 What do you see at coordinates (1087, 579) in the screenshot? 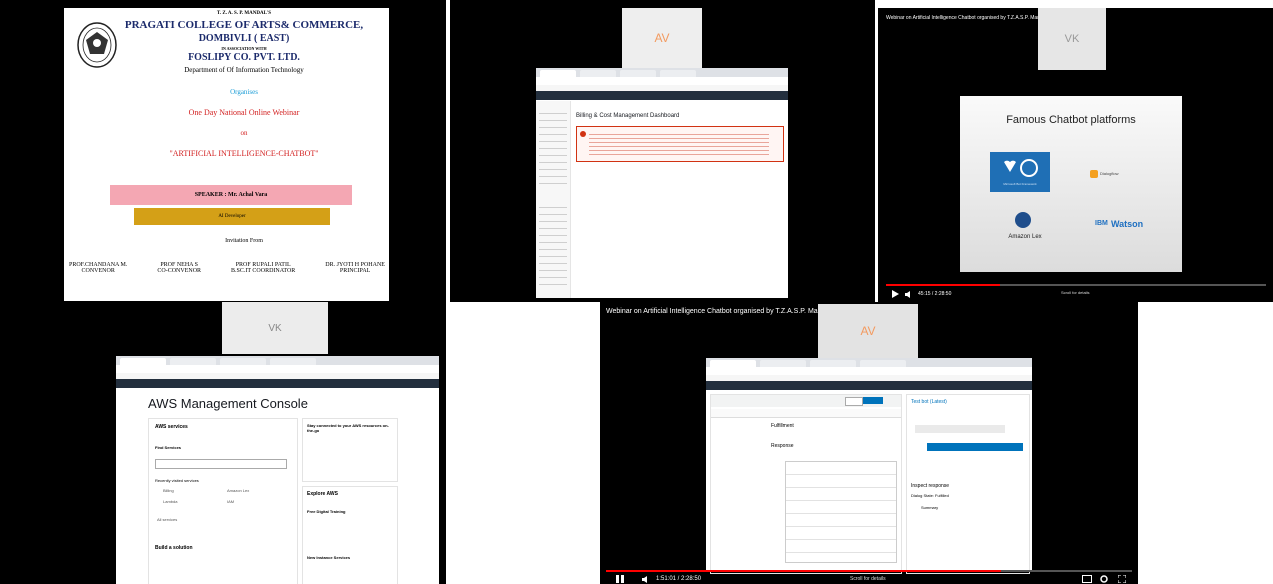
I see `captions-icon` at bounding box center [1087, 579].